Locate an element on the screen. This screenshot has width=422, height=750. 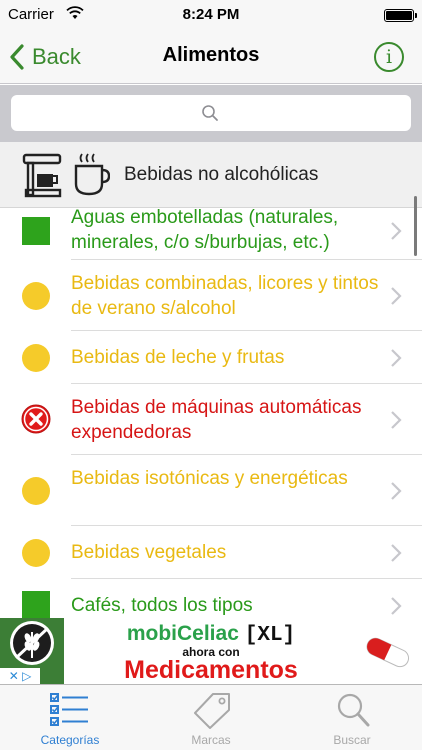
tab-label: Marcas is located at coordinates (211, 740).